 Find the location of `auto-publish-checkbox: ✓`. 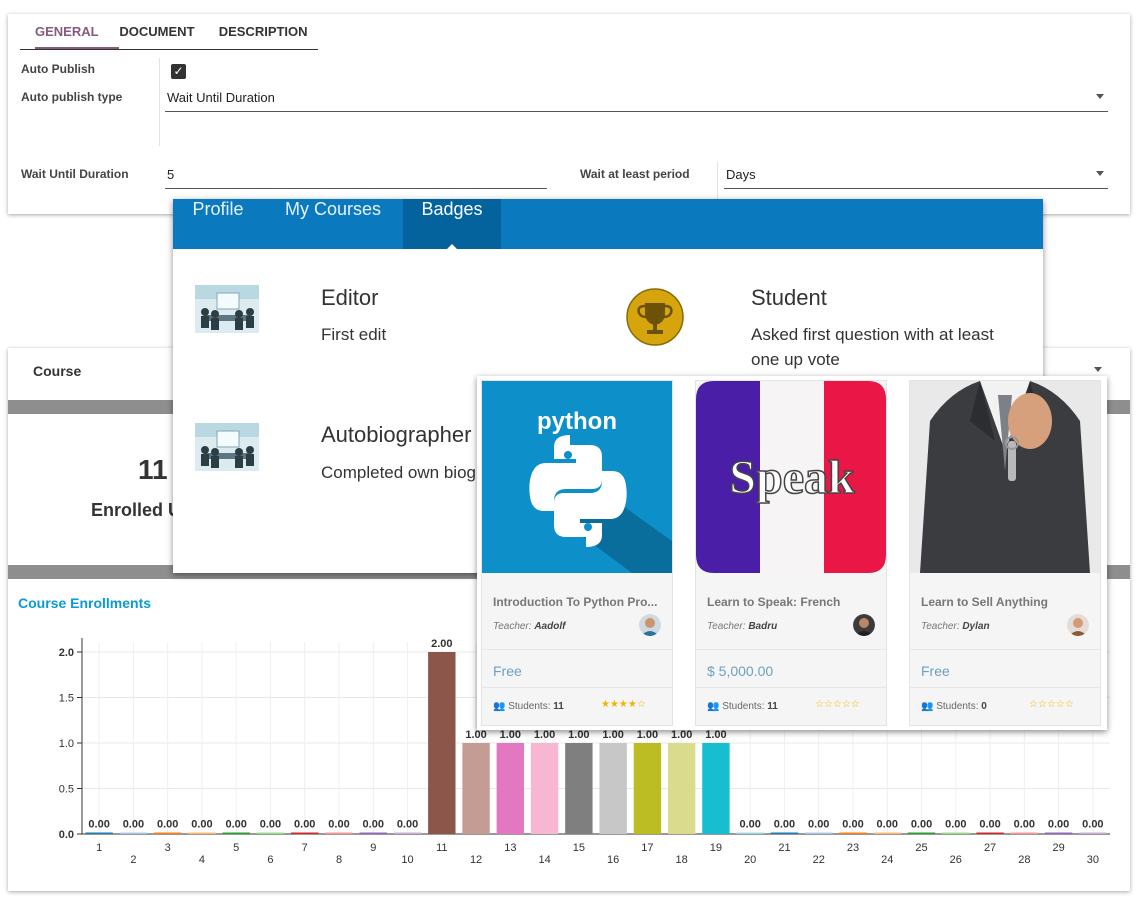

auto-publish-checkbox: ✓ is located at coordinates (178, 71).